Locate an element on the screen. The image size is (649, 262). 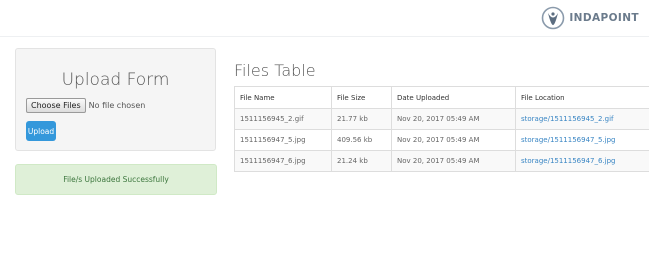
column-header-file-name: File Name is located at coordinates (283, 97).